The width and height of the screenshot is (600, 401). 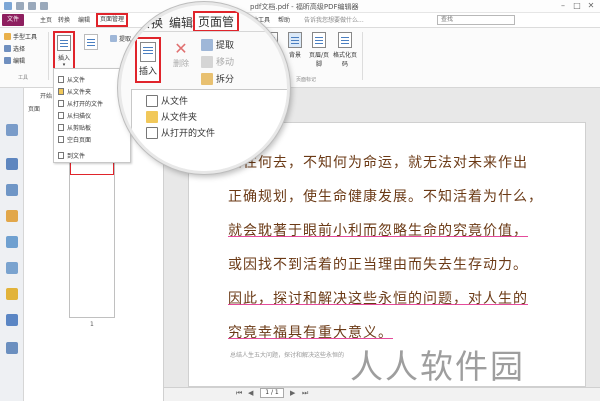 What do you see at coordinates (563, 6) in the screenshot?
I see `minimize-icon: –` at bounding box center [563, 6].